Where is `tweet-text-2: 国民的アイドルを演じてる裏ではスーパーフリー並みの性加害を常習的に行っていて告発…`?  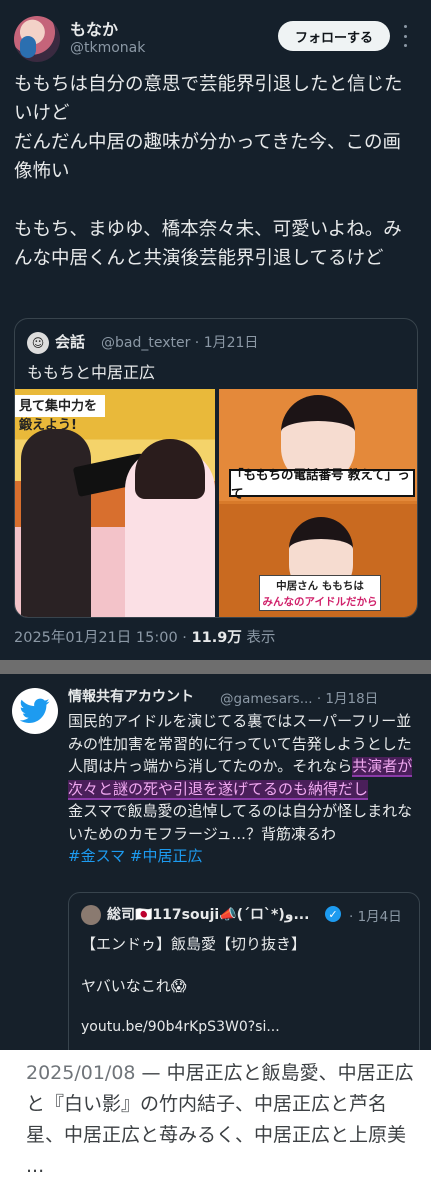 tweet-text-2: 国民的アイドルを演じてる裏ではスーパーフリー並みの性加害を常習的に行っていて告発… is located at coordinates (242, 789).